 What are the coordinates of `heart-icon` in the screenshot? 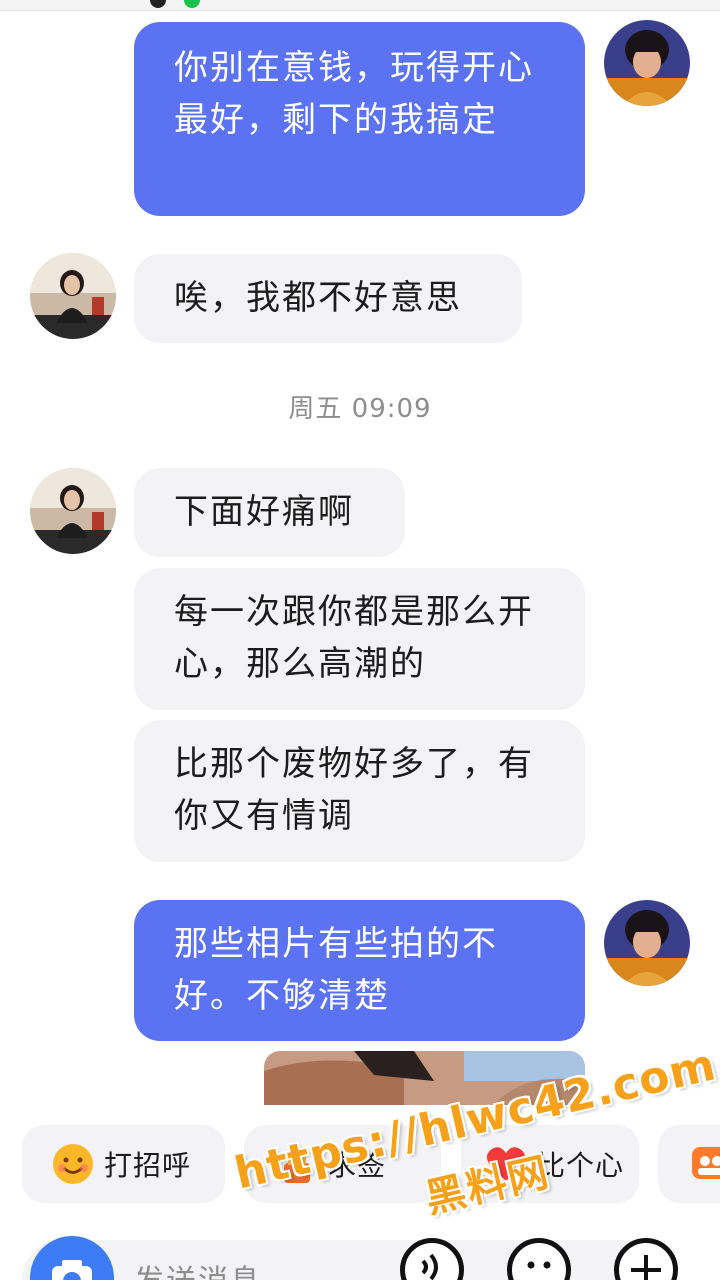 It's located at (506, 1164).